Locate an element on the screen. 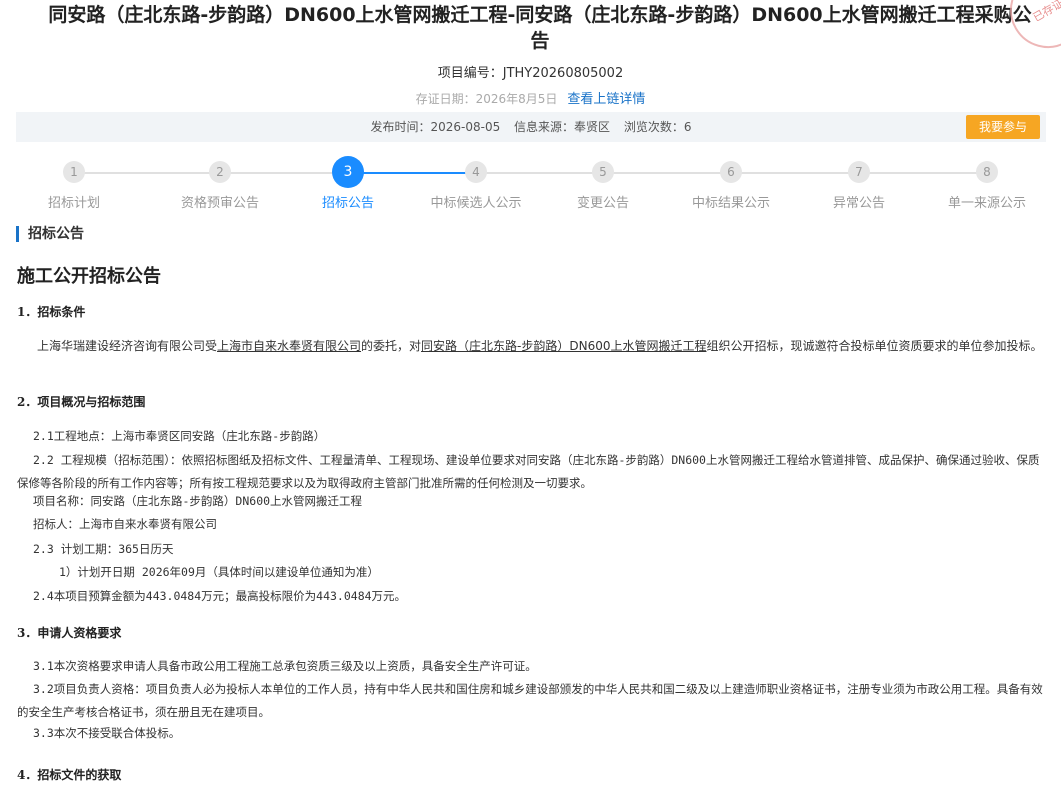  step-3: 3 招标公告 is located at coordinates (348, 183).